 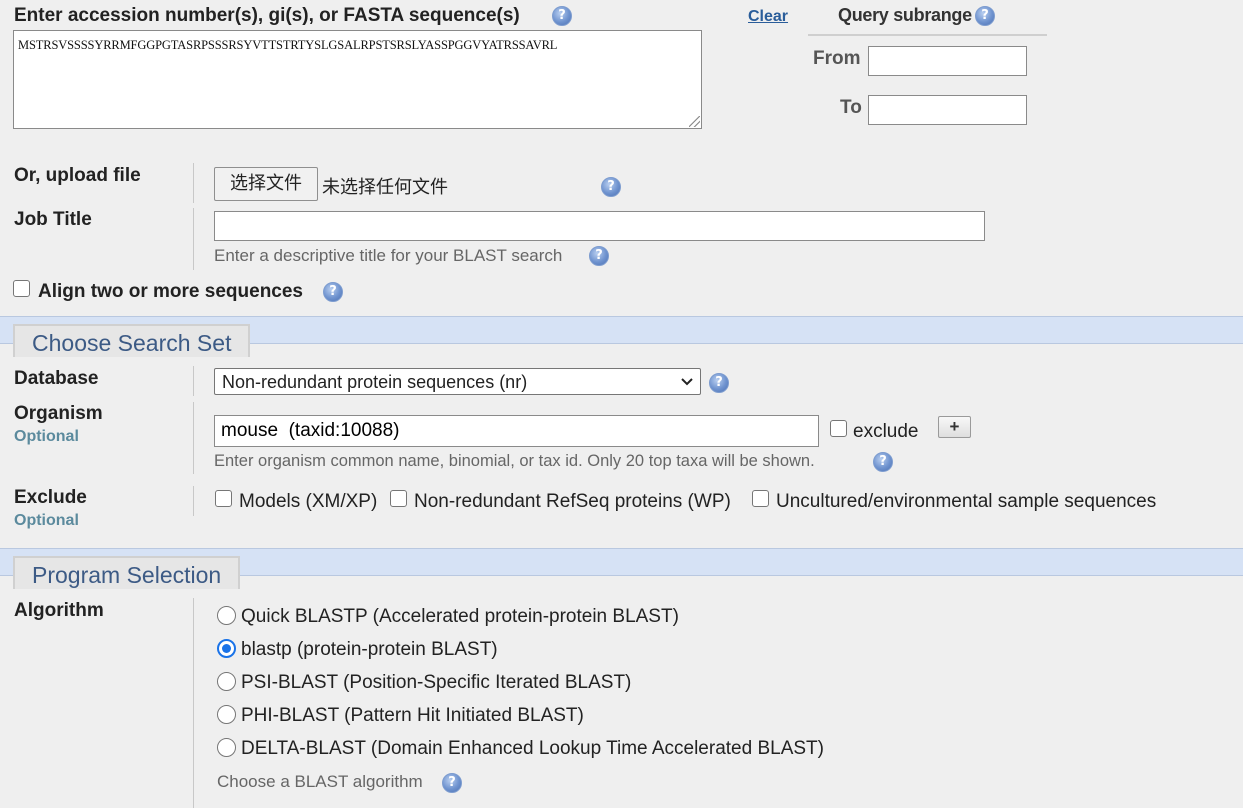 I want to click on radio-blastp, so click(x=226, y=648).